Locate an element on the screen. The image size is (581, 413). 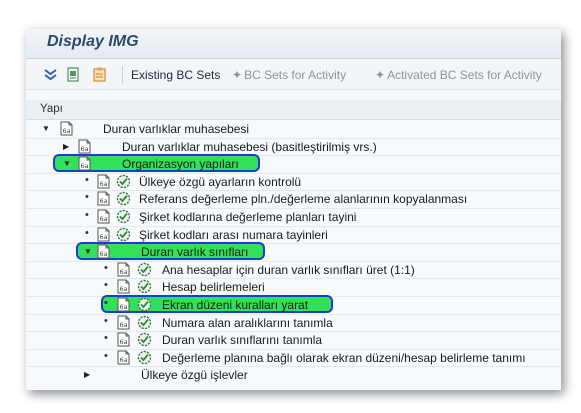
tree-node: ▼ 6a Duran varlık sınıfları is located at coordinates (293, 252).